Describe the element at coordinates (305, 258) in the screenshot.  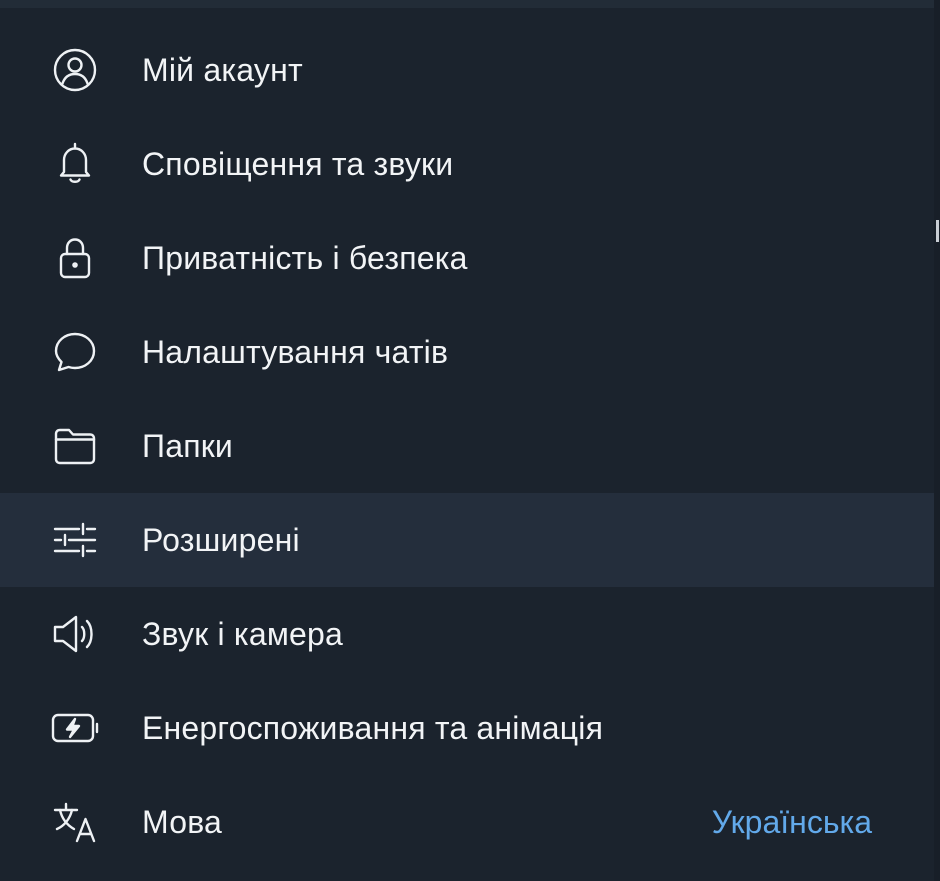
I see `menu-item-label: Приватність і безпека` at that location.